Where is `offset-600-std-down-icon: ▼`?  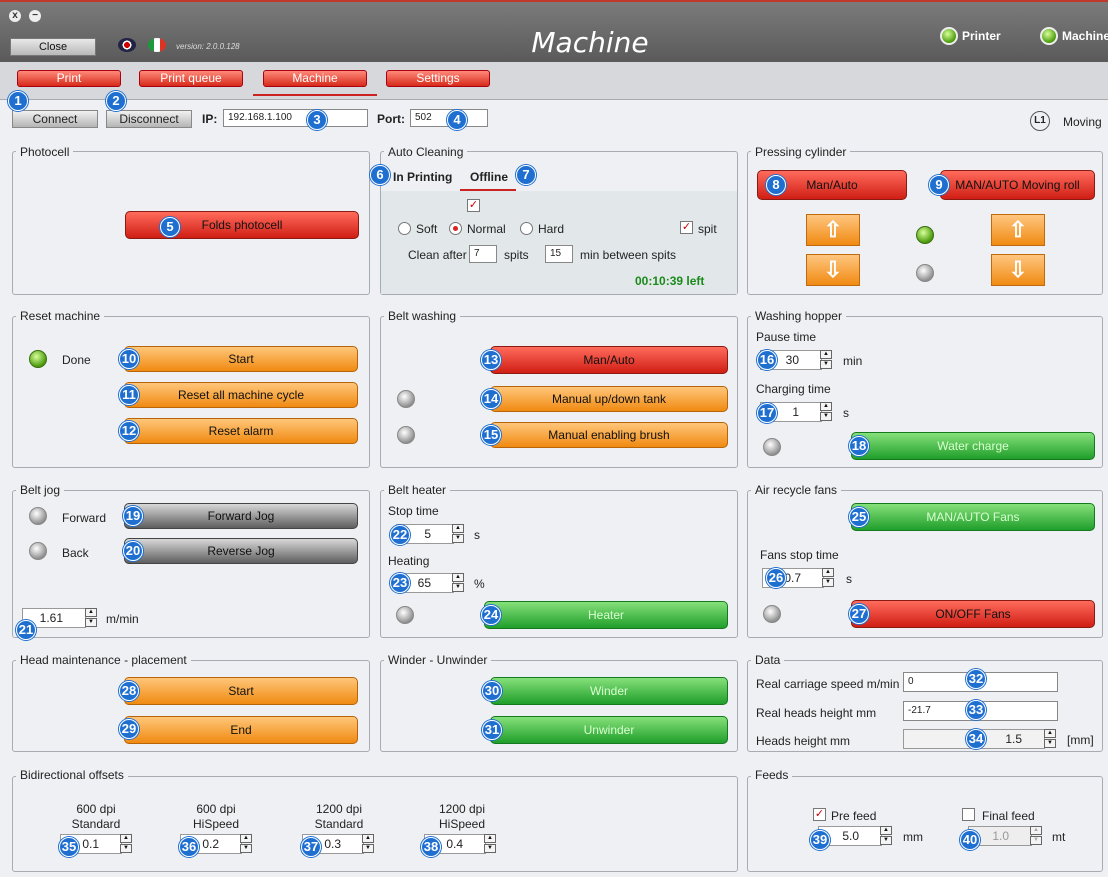
offset-600-std-down-icon: ▼ is located at coordinates (126, 848).